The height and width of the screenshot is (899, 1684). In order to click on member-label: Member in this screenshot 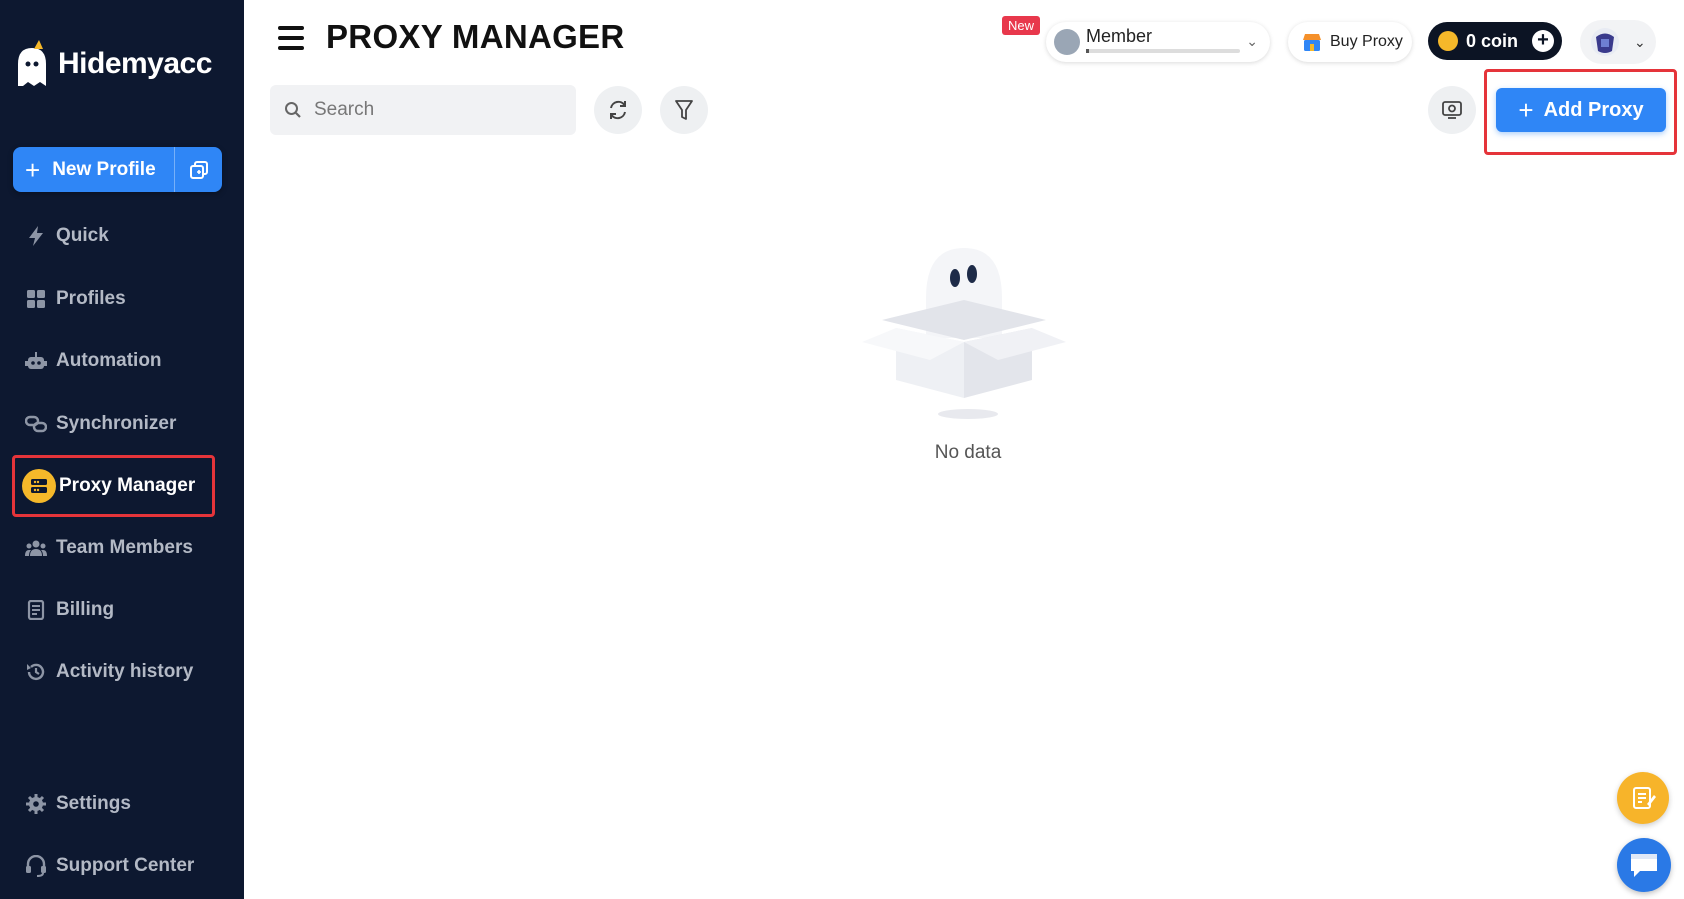, I will do `click(1119, 36)`.